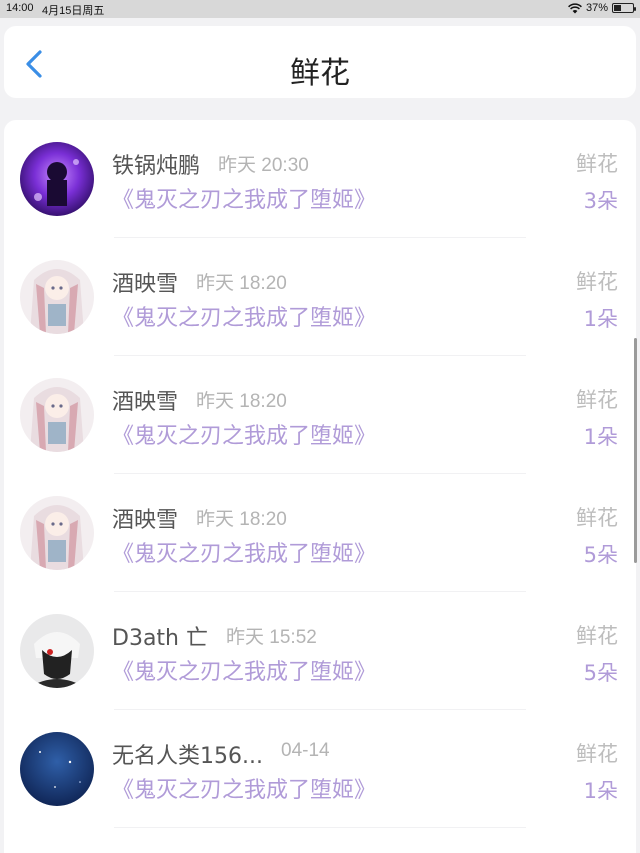 Image resolution: width=640 pixels, height=853 pixels. What do you see at coordinates (73, 11) in the screenshot?
I see `status-date: 4月15日周五` at bounding box center [73, 11].